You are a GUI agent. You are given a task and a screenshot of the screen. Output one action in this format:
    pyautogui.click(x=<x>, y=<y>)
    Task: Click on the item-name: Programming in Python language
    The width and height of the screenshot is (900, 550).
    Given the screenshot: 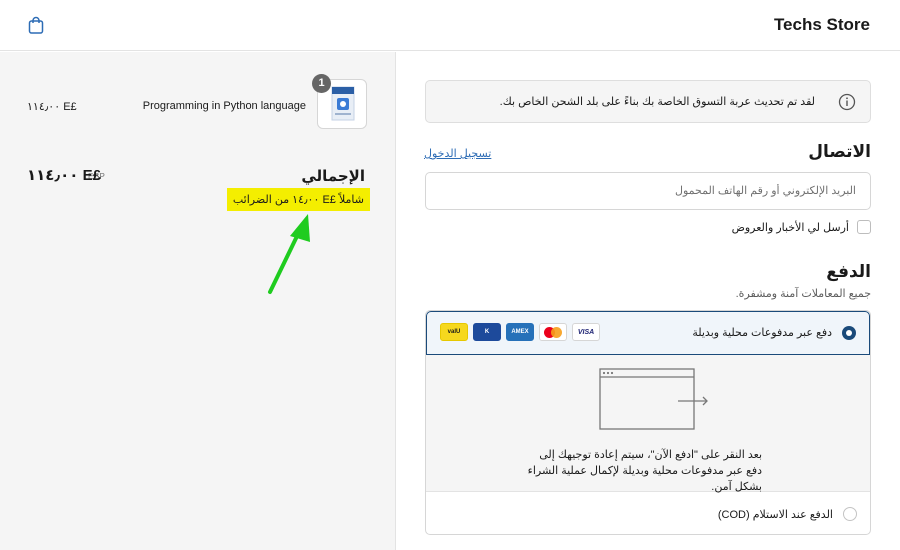 What is the action you would take?
    pyautogui.click(x=224, y=106)
    